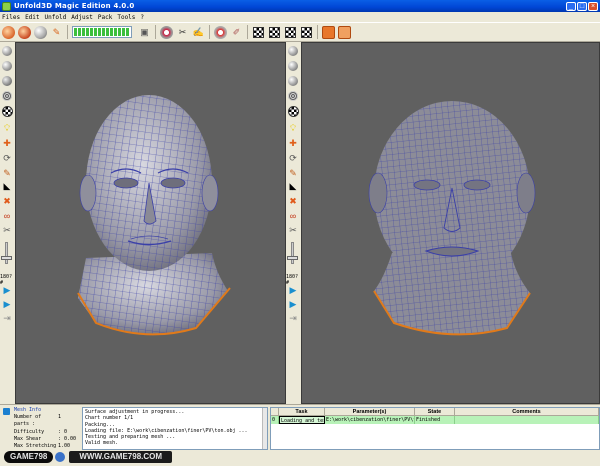 Image resolution: width=600 pixels, height=466 pixels. What do you see at coordinates (29, 457) in the screenshot?
I see `watermark-left: GAME798` at bounding box center [29, 457].